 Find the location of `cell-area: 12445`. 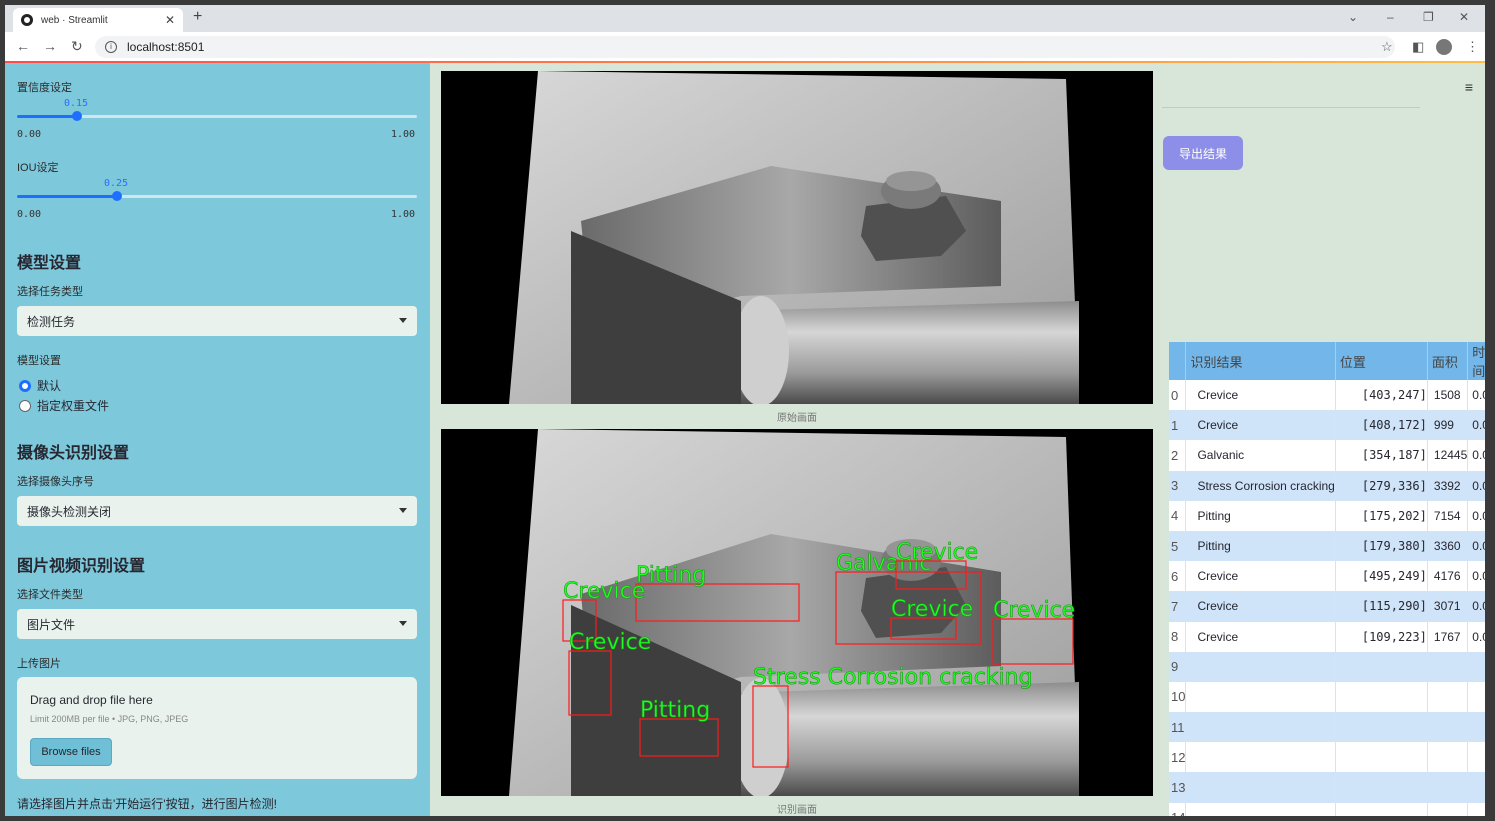

cell-area: 12445 is located at coordinates (1448, 455).